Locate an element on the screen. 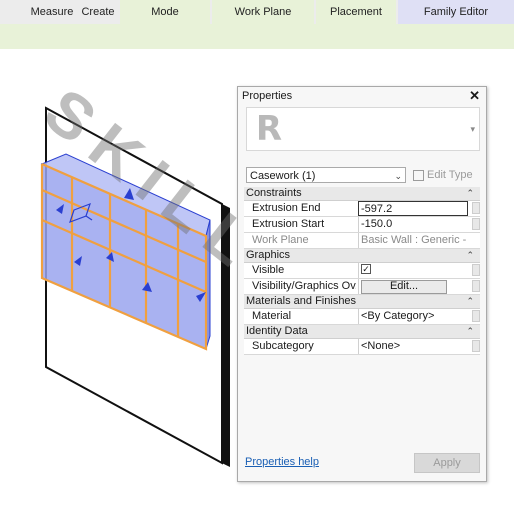 Image resolution: width=514 pixels, height=514 pixels. extrusion-end-input: -597.2 is located at coordinates (413, 208).